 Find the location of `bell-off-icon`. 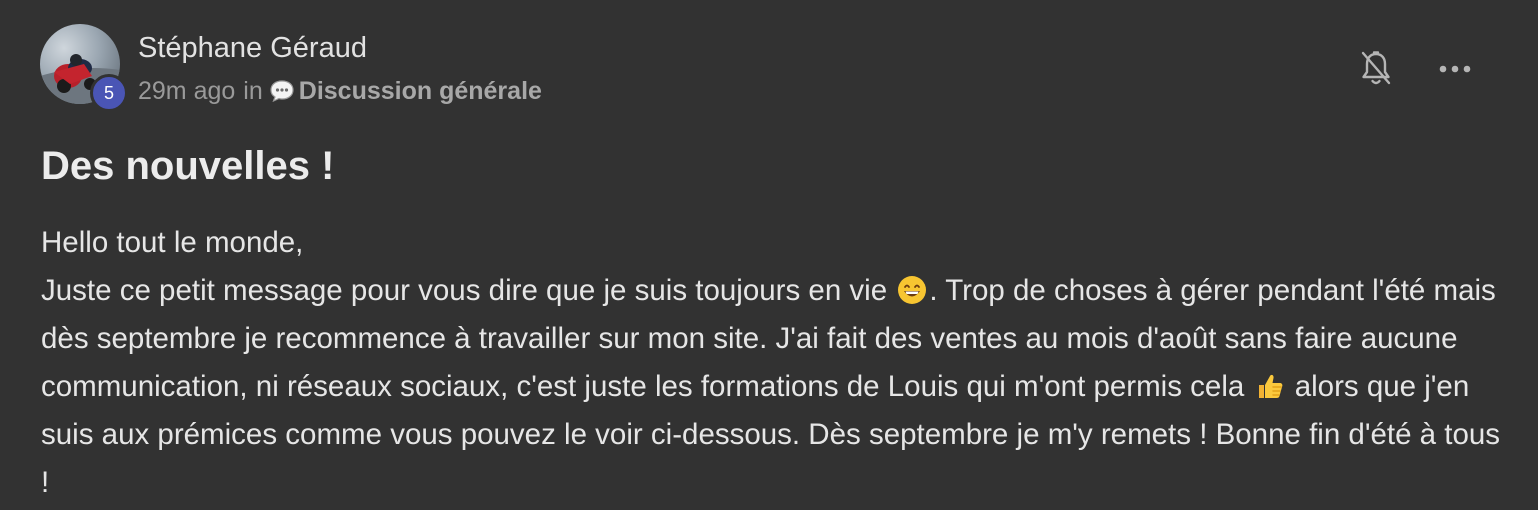

bell-off-icon is located at coordinates (1376, 68).